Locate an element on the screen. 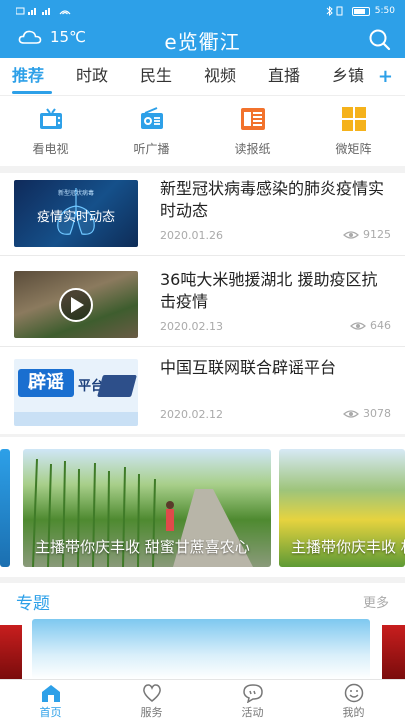 The image size is (405, 720). heart-icon is located at coordinates (151, 693).